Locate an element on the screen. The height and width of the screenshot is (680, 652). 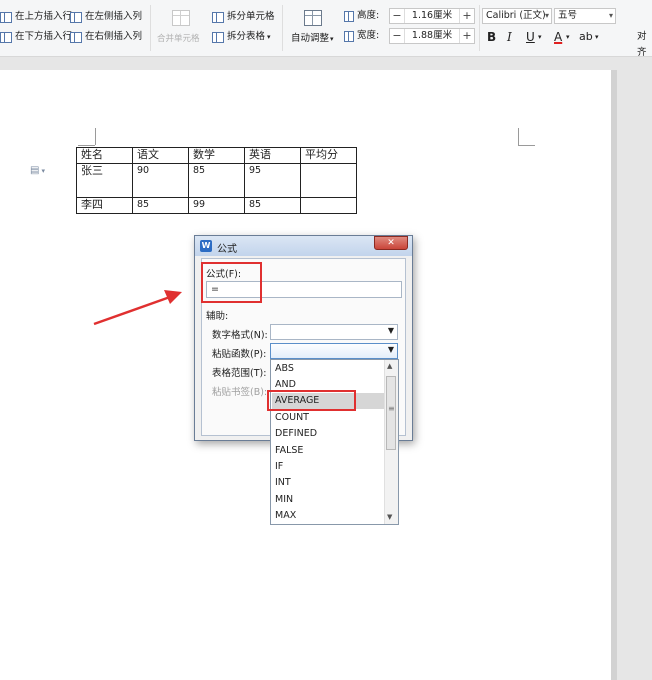
function-option: FALSE is located at coordinates (328, 451).